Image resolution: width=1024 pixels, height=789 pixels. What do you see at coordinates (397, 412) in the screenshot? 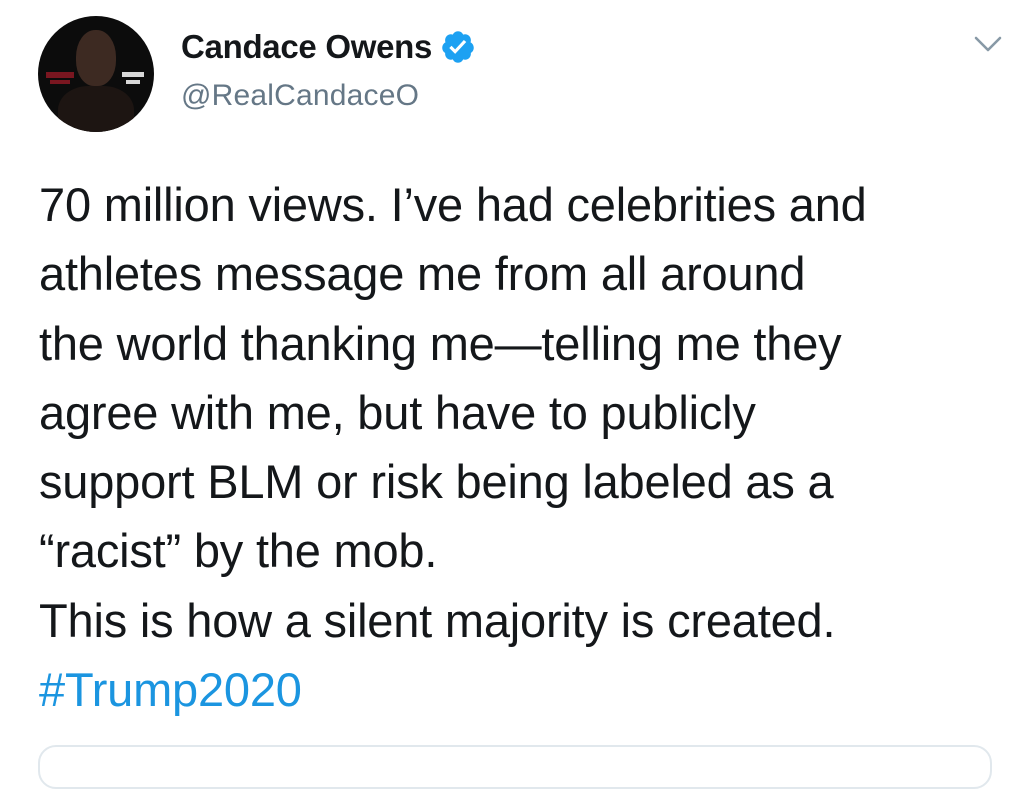
I see `tweet-line: agree with me, but have to publicly` at bounding box center [397, 412].